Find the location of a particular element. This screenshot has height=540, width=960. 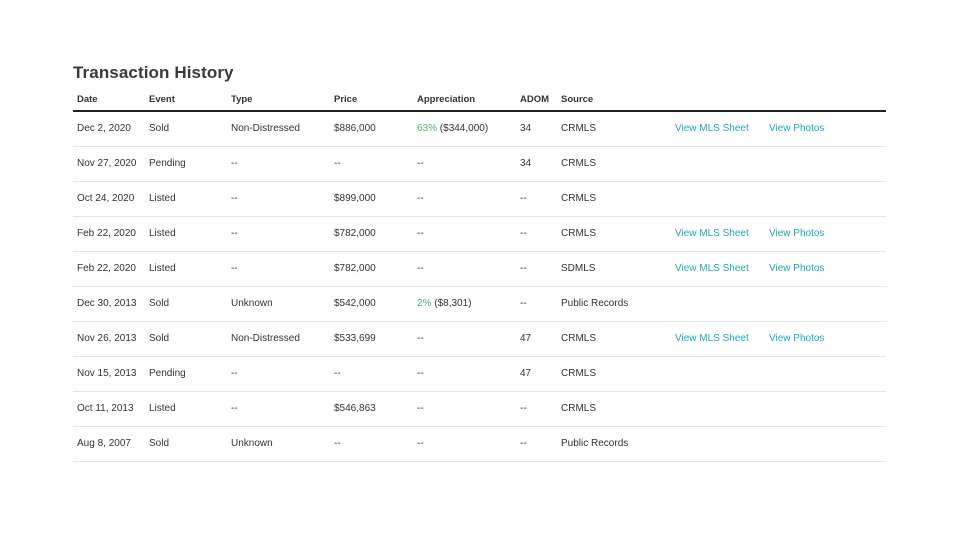

column-header-price: Price is located at coordinates (345, 99).